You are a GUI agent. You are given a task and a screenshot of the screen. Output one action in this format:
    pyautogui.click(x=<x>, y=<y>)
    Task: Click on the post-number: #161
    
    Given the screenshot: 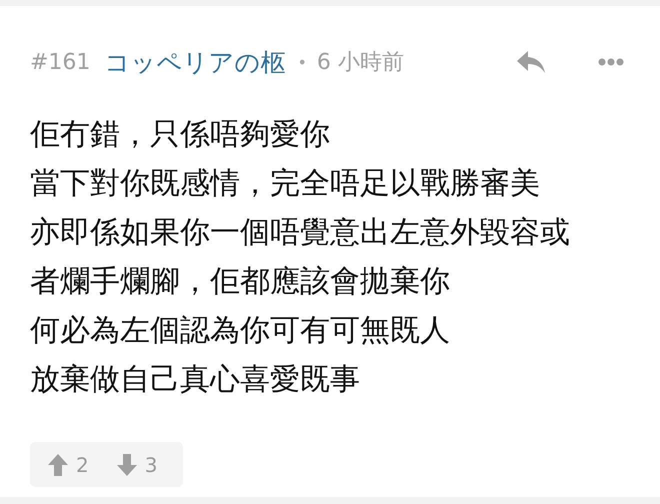 What is the action you would take?
    pyautogui.click(x=60, y=62)
    